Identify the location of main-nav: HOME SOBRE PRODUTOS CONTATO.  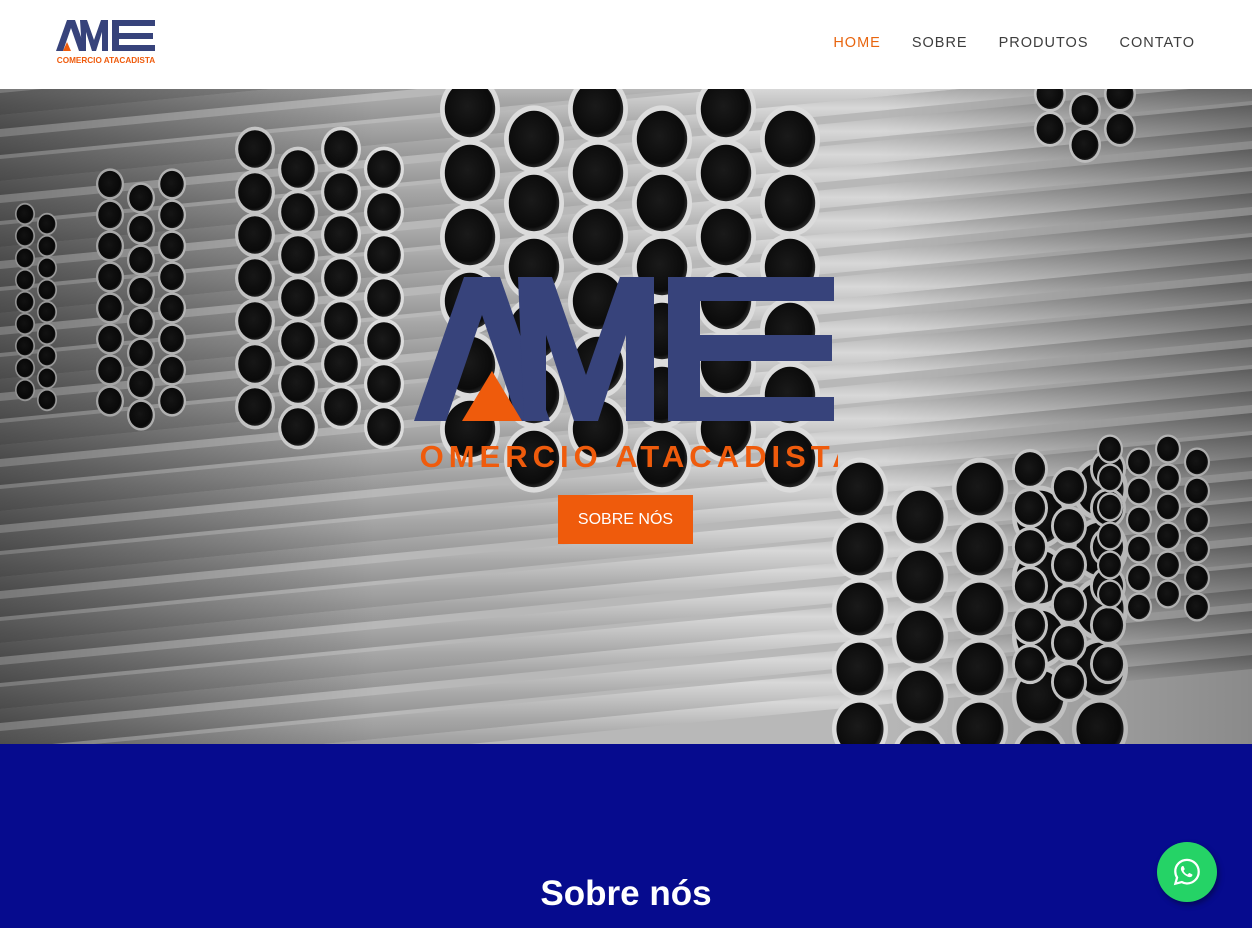
(1014, 43).